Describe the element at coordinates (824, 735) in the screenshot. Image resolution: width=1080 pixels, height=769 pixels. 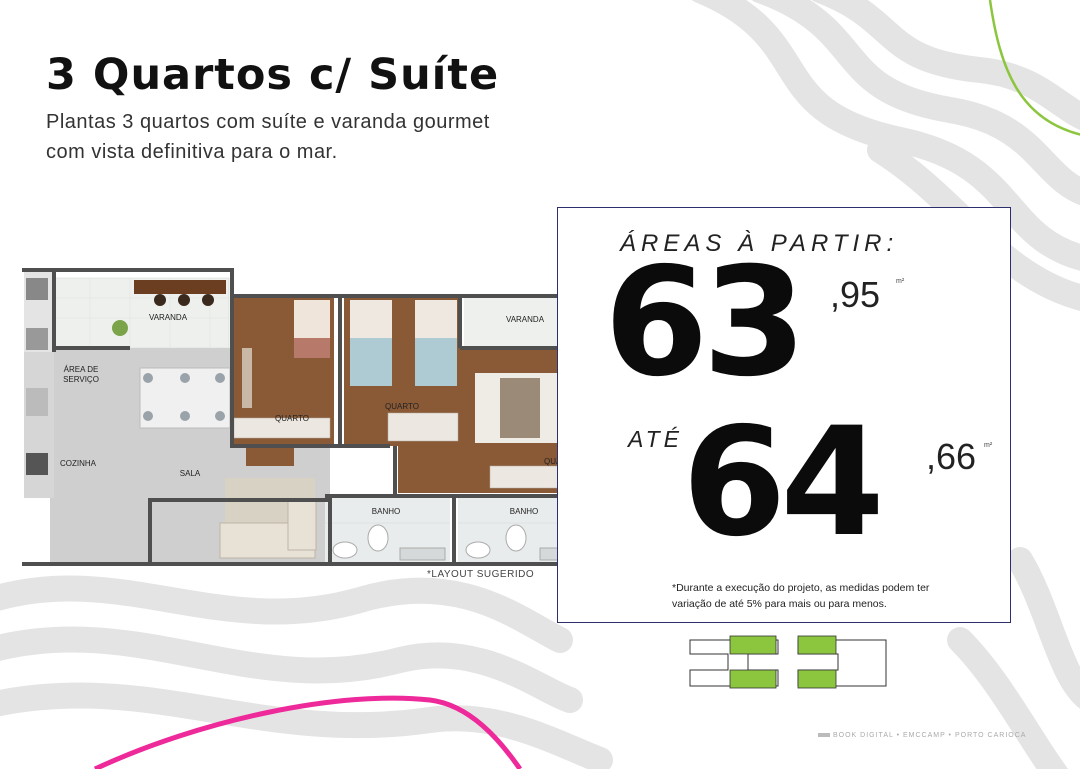
I see `footer-logo-icon` at that location.